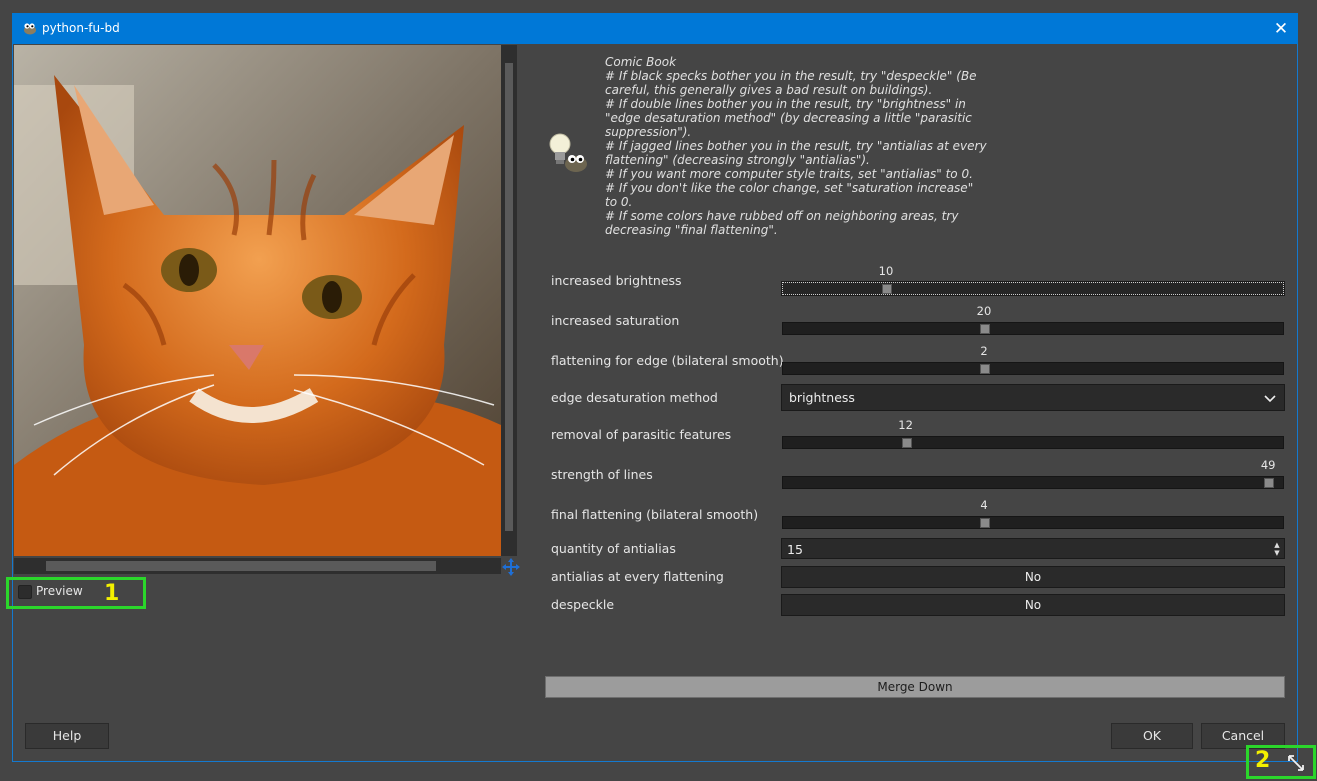 The height and width of the screenshot is (781, 1317). Describe the element at coordinates (1270, 399) in the screenshot. I see `chevron-down-icon` at that location.